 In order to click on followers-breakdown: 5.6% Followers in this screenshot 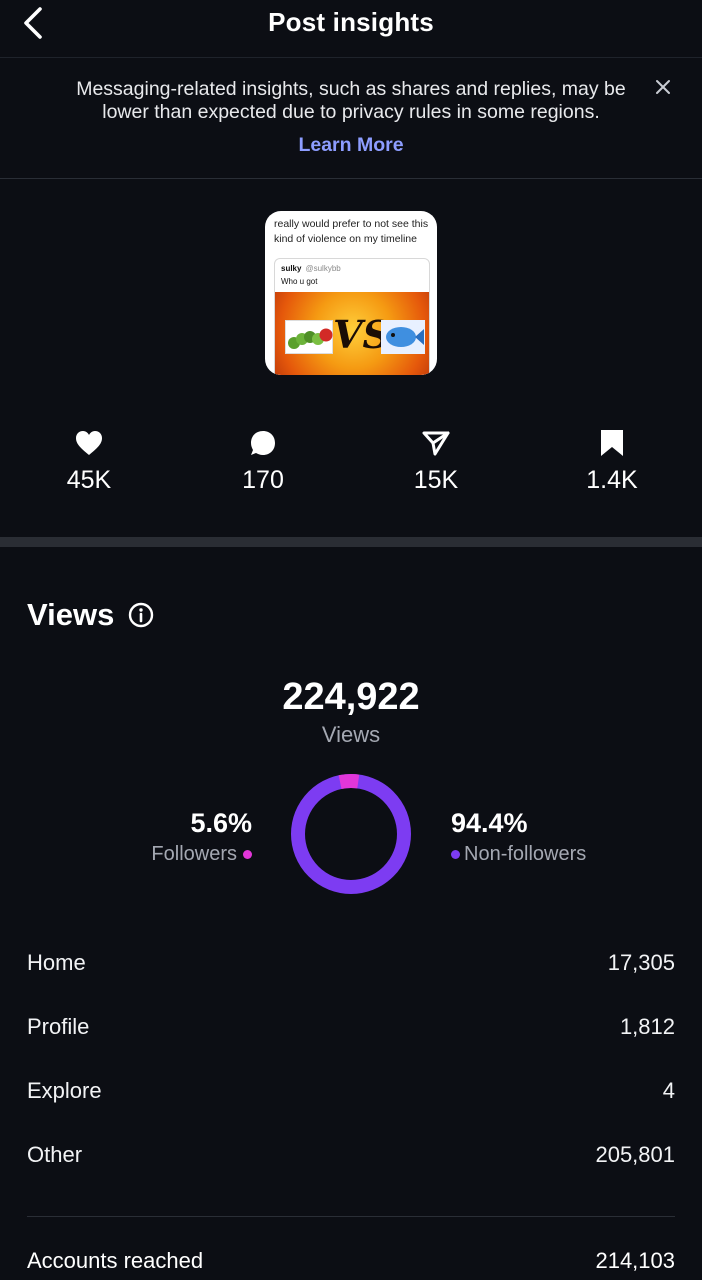, I will do `click(176, 837)`.